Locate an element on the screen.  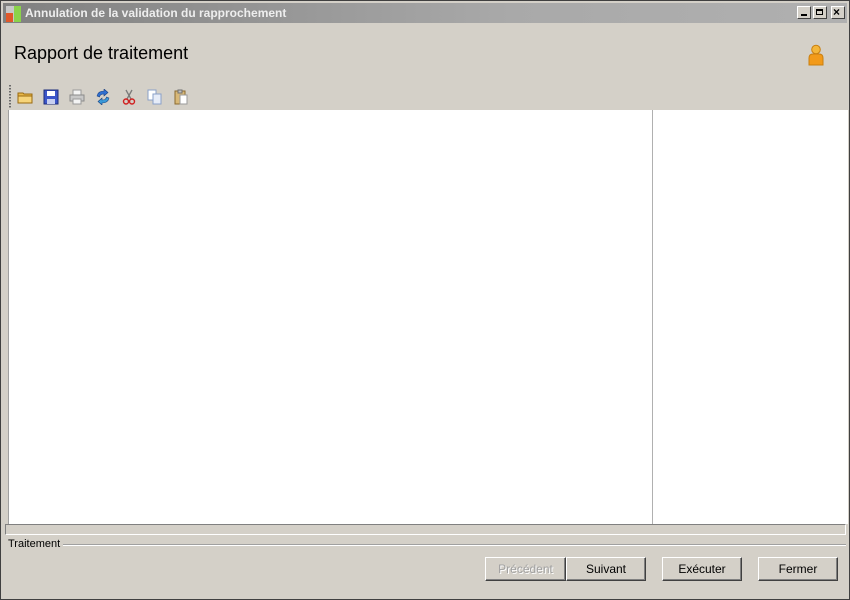
print-icon is located at coordinates (77, 97).